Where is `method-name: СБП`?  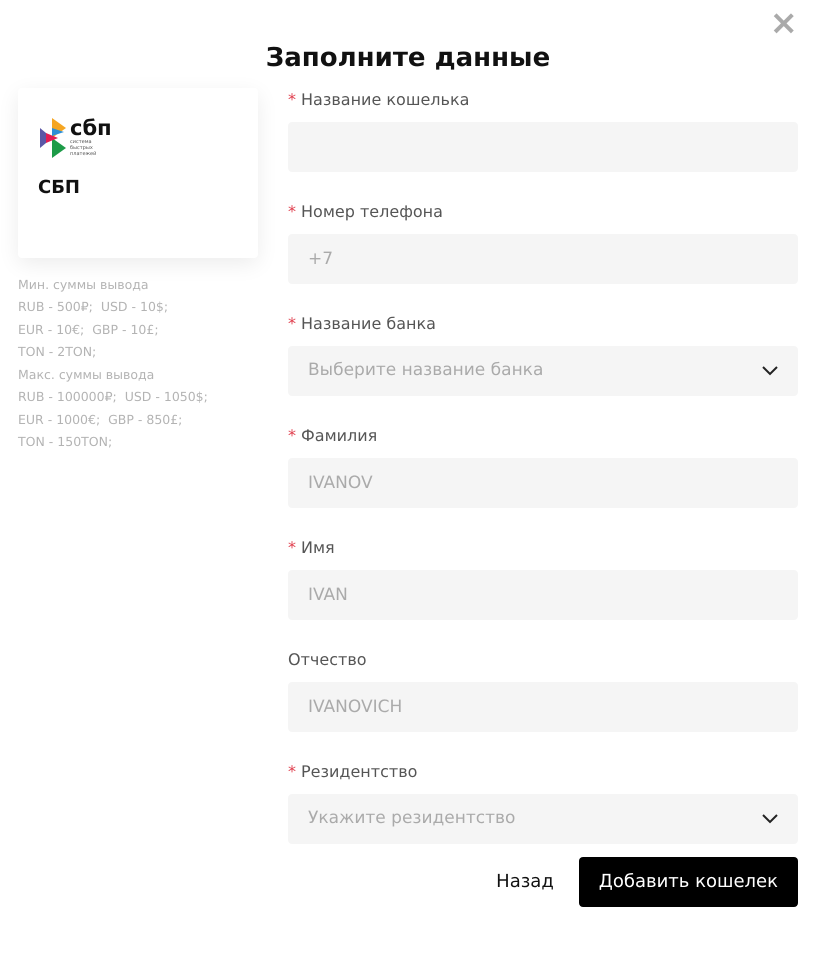 method-name: СБП is located at coordinates (59, 188).